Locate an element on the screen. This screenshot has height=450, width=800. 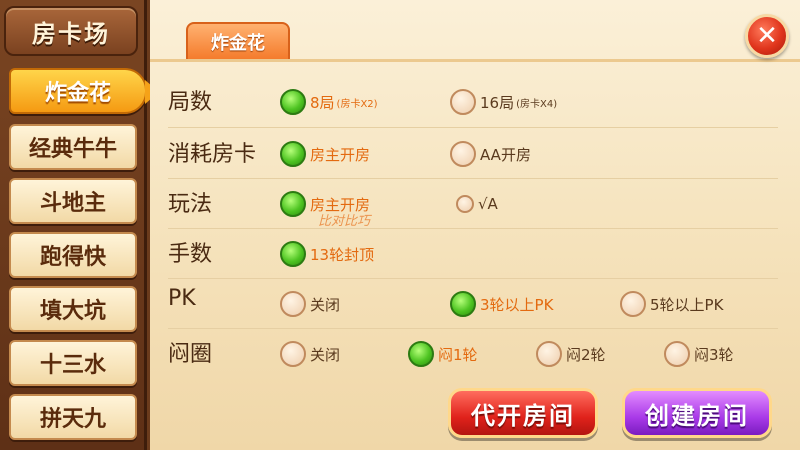
option-blind-1: 闷1轮 is located at coordinates (443, 354).